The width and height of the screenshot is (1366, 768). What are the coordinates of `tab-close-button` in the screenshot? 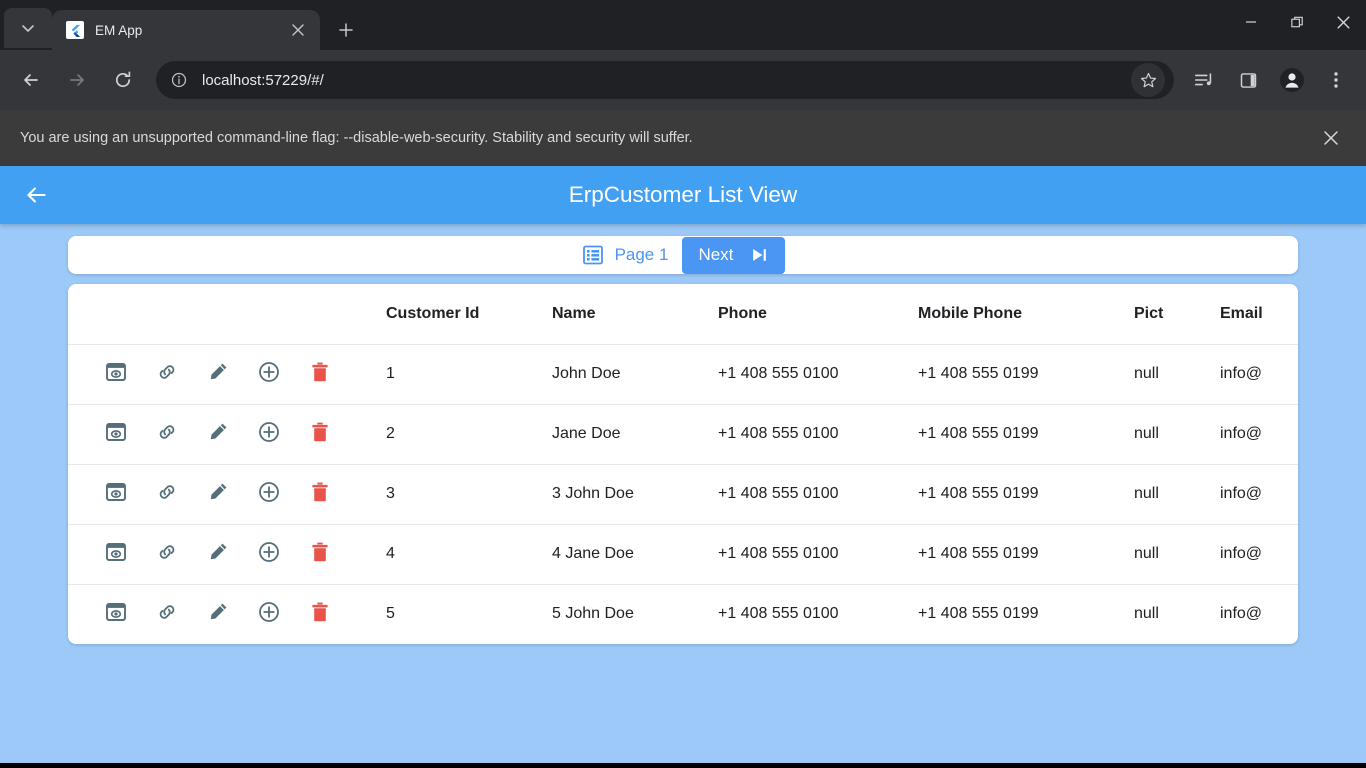 It's located at (298, 30).